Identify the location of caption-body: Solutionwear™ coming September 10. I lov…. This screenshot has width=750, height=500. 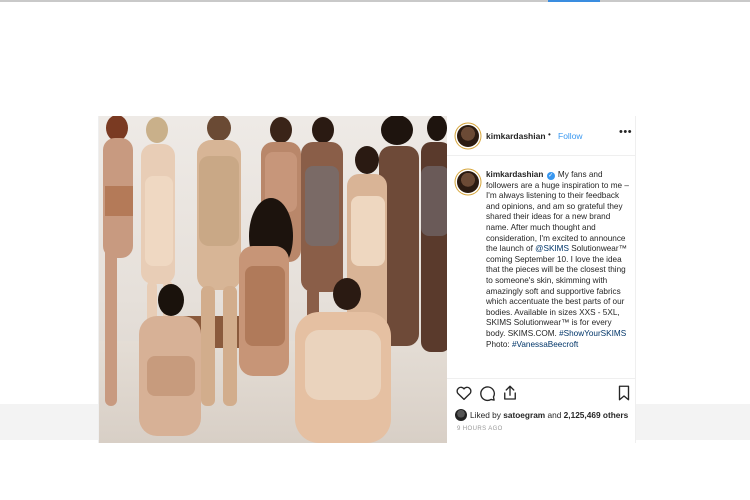
(556, 291).